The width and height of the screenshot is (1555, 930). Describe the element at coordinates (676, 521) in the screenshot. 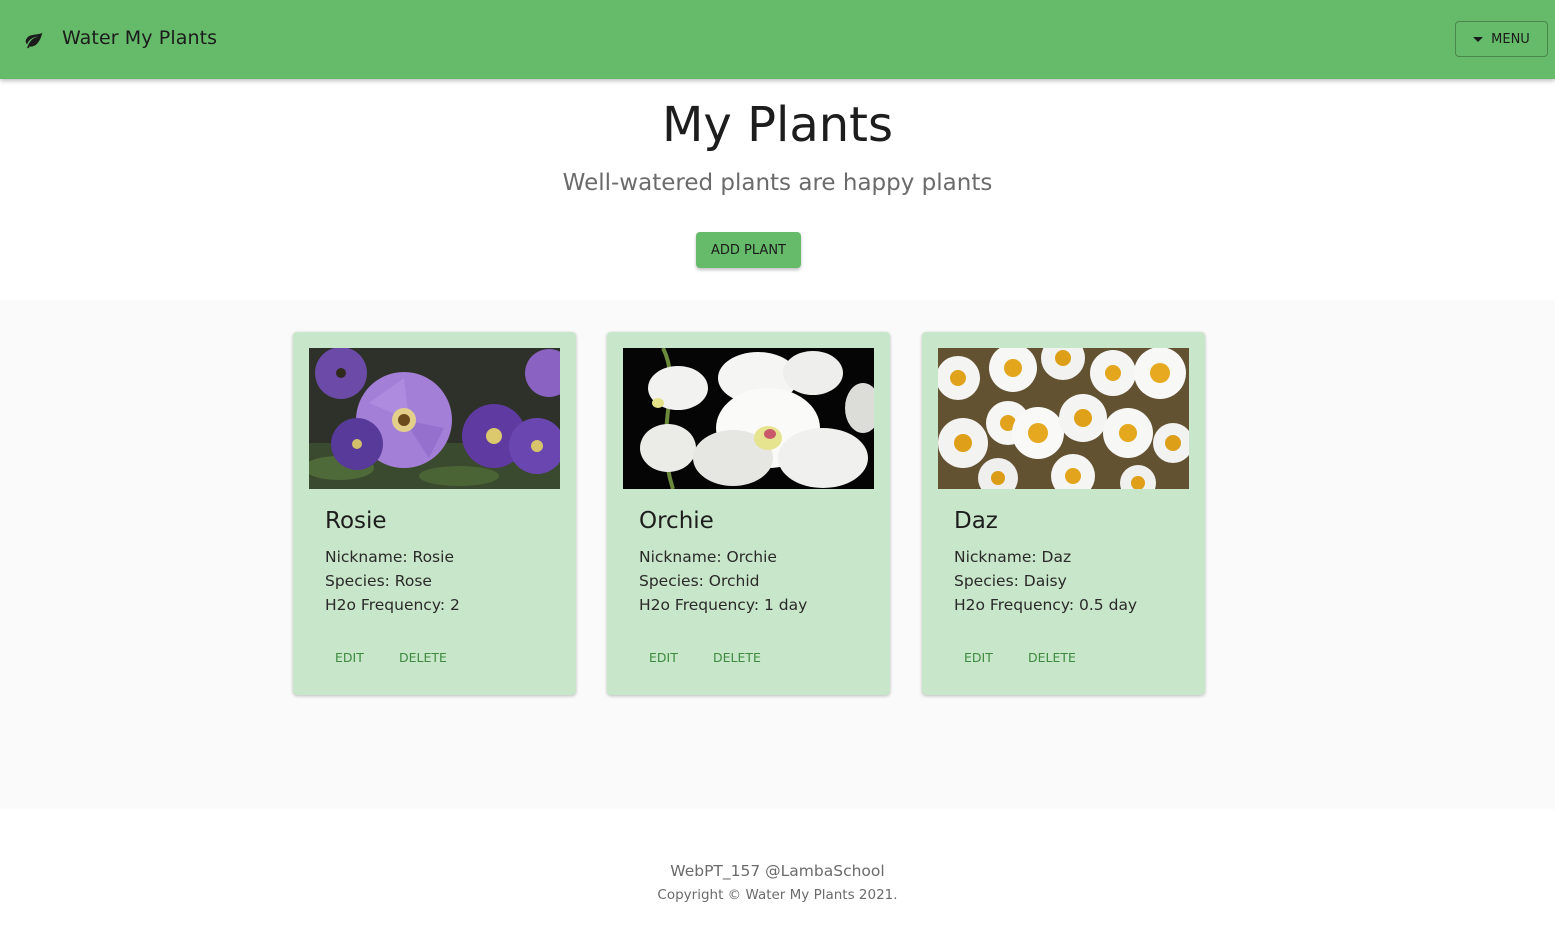

I see `plant-name: Orchie` at that location.